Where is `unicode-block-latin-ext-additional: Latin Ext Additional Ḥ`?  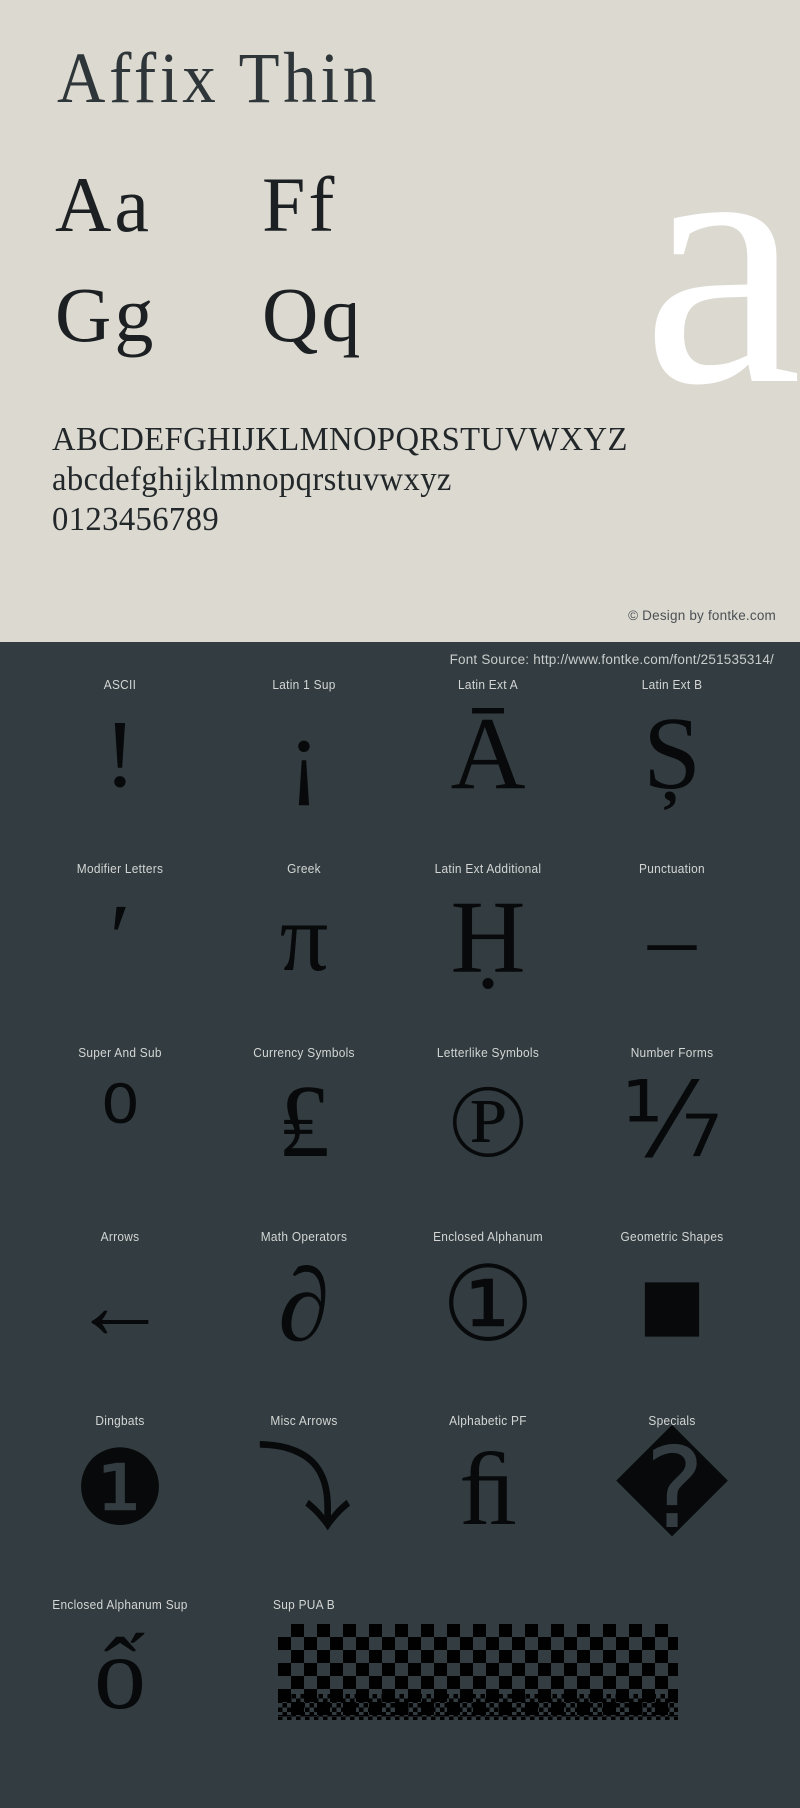
unicode-block-latin-ext-additional: Latin Ext Additional Ḥ is located at coordinates (488, 954).